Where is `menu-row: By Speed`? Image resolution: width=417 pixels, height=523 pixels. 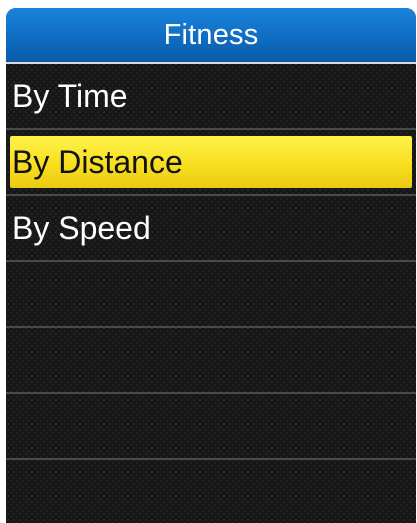 menu-row: By Speed is located at coordinates (211, 229).